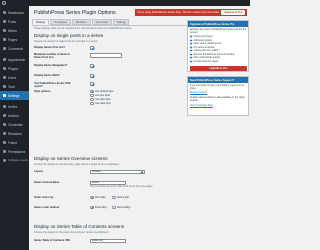 This screenshot has height=250, width=320. I want to click on sidebar-item-revisions: Revisions, so click(14, 133).